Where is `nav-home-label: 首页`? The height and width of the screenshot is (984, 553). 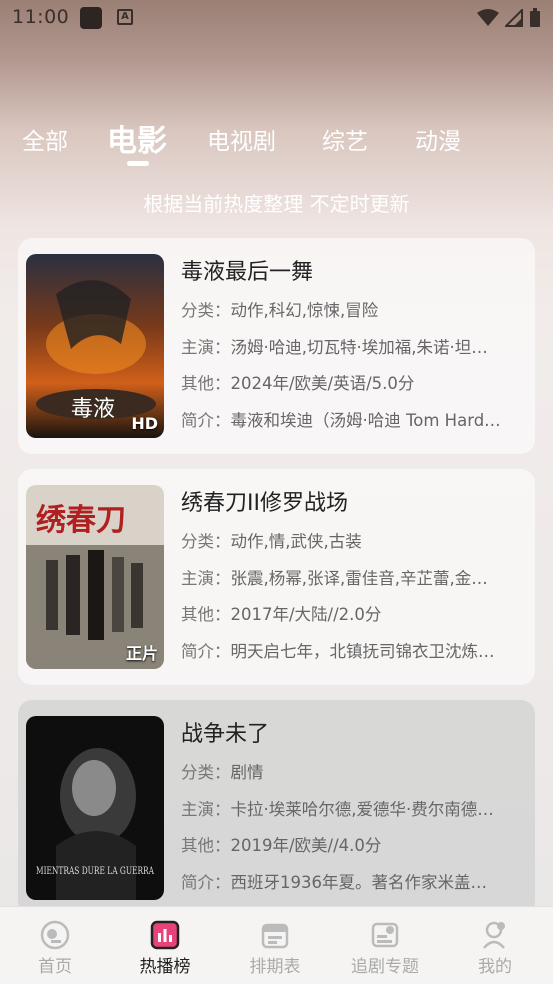 nav-home-label: 首页 is located at coordinates (55, 967).